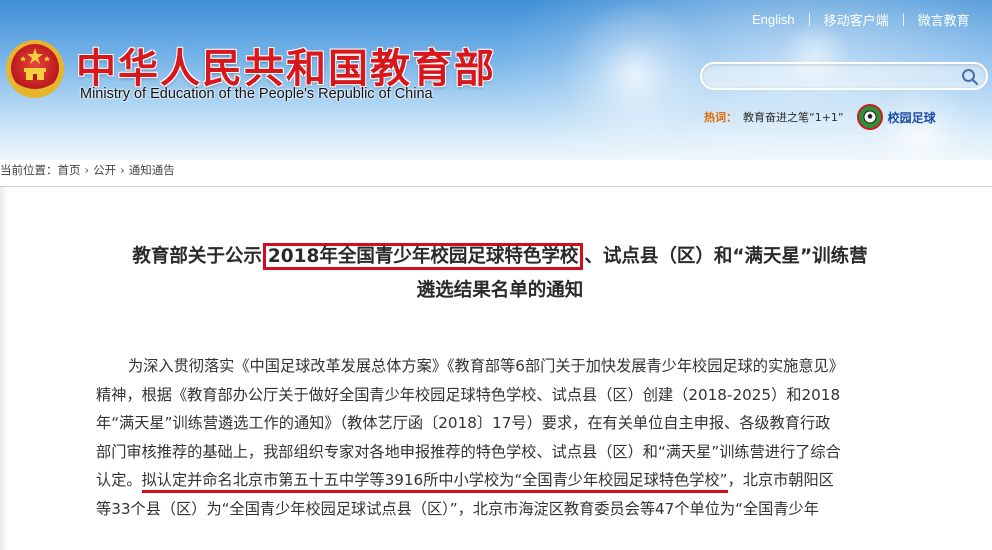 Image resolution: width=992 pixels, height=550 pixels. What do you see at coordinates (944, 19) in the screenshot?
I see `weiyan-link: 微言教育` at bounding box center [944, 19].